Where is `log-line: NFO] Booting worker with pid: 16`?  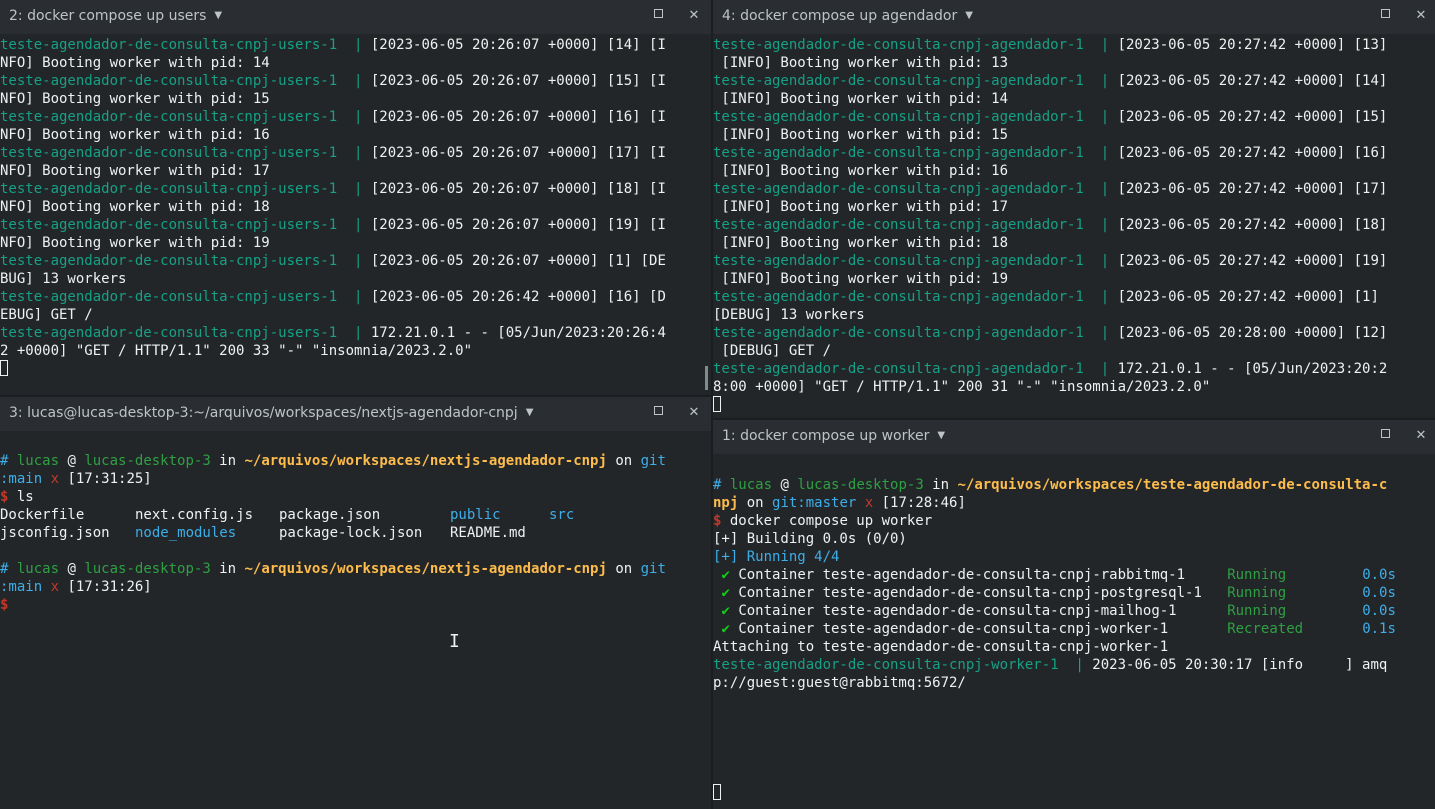 log-line: NFO] Booting worker with pid: 16 is located at coordinates (135, 135).